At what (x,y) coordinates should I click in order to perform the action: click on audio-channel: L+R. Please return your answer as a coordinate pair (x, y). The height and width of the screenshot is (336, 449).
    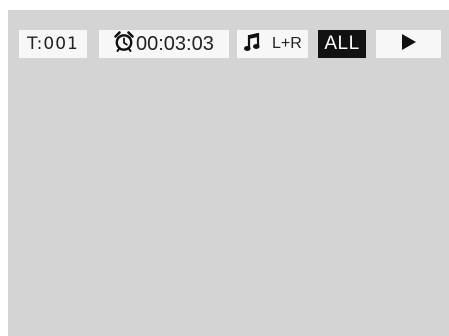
    Looking at the image, I should click on (287, 43).